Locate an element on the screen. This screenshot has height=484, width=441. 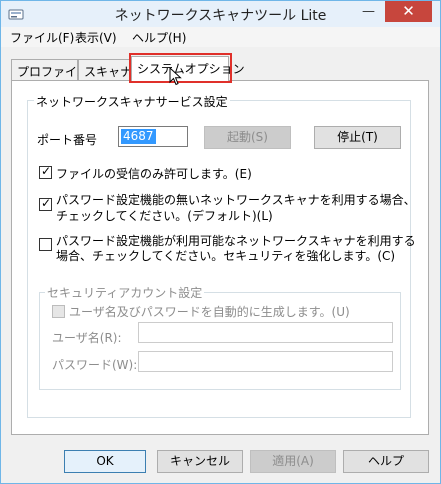
no-password-scanner-label-line2: チェックしてください。(デフォルト)(L) is located at coordinates (164, 216).